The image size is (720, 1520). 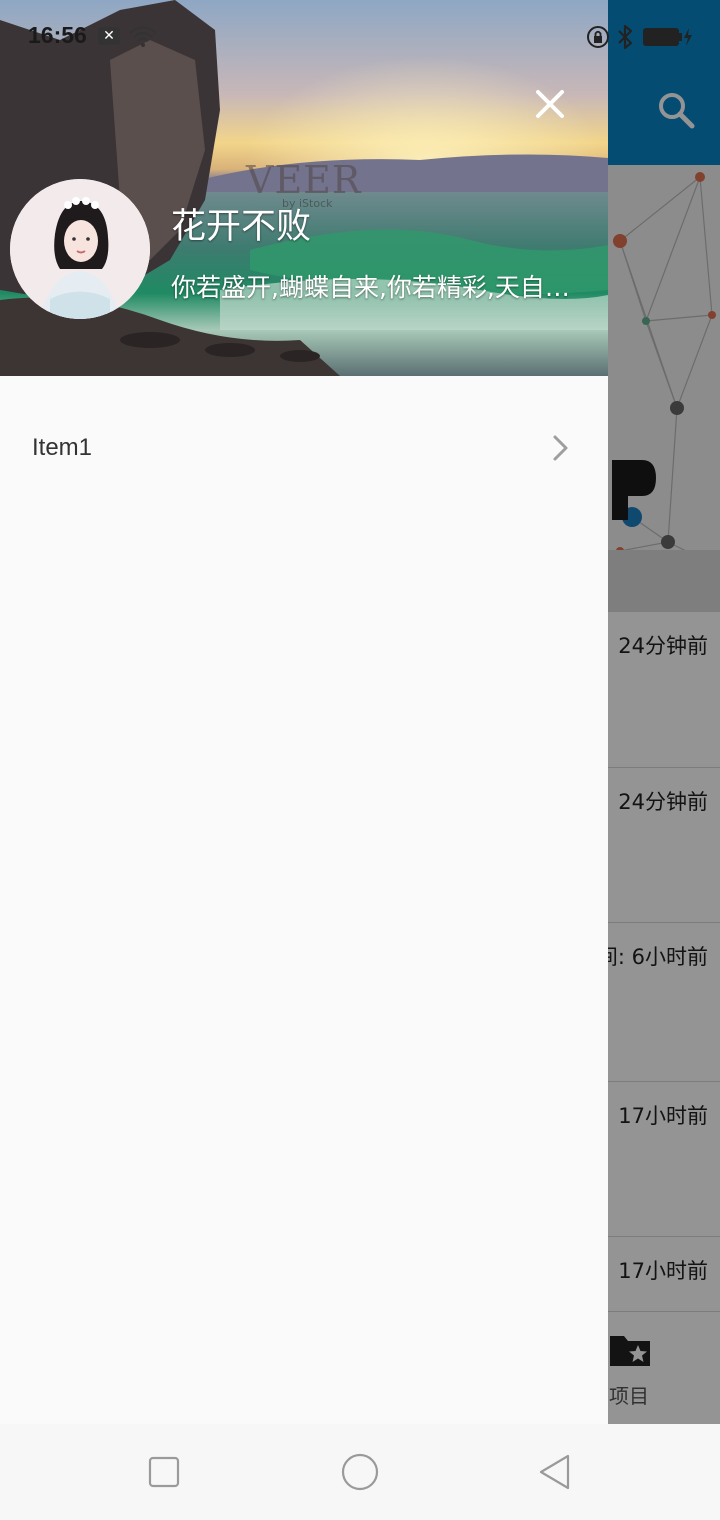 I want to click on avatar-image, so click(x=80, y=249).